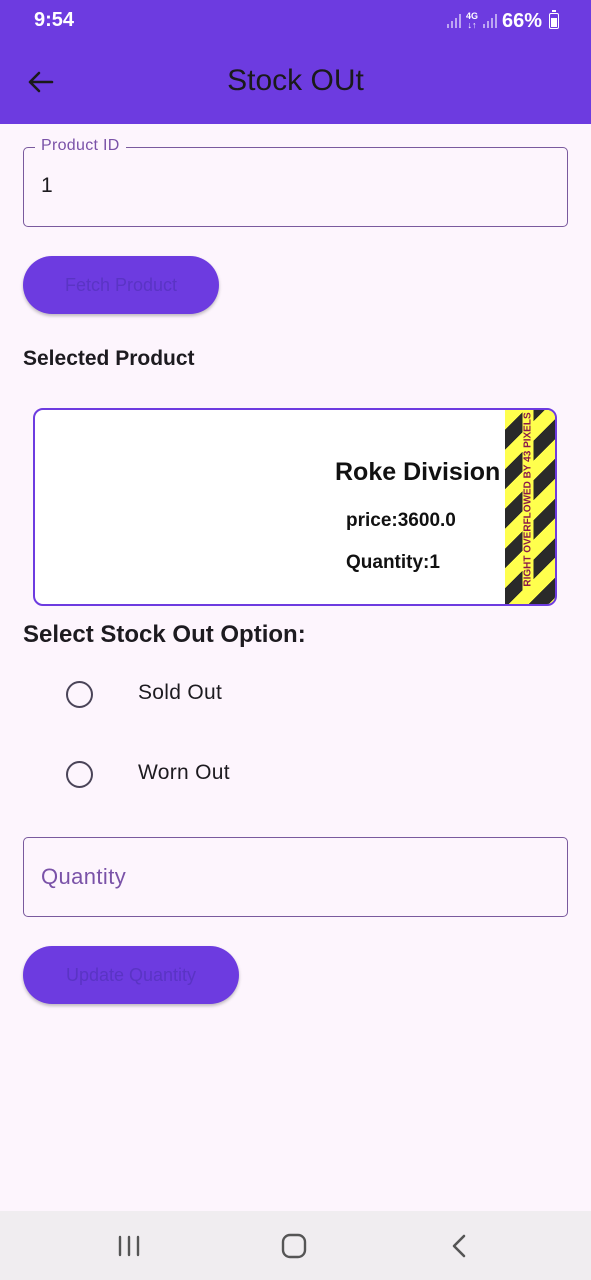 This screenshot has width=591, height=1280. I want to click on stock-out-option-heading: Select Stock Out Option:, so click(164, 634).